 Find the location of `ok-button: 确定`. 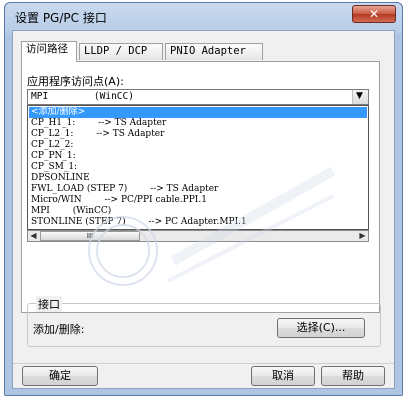

ok-button: 确定 is located at coordinates (60, 376).